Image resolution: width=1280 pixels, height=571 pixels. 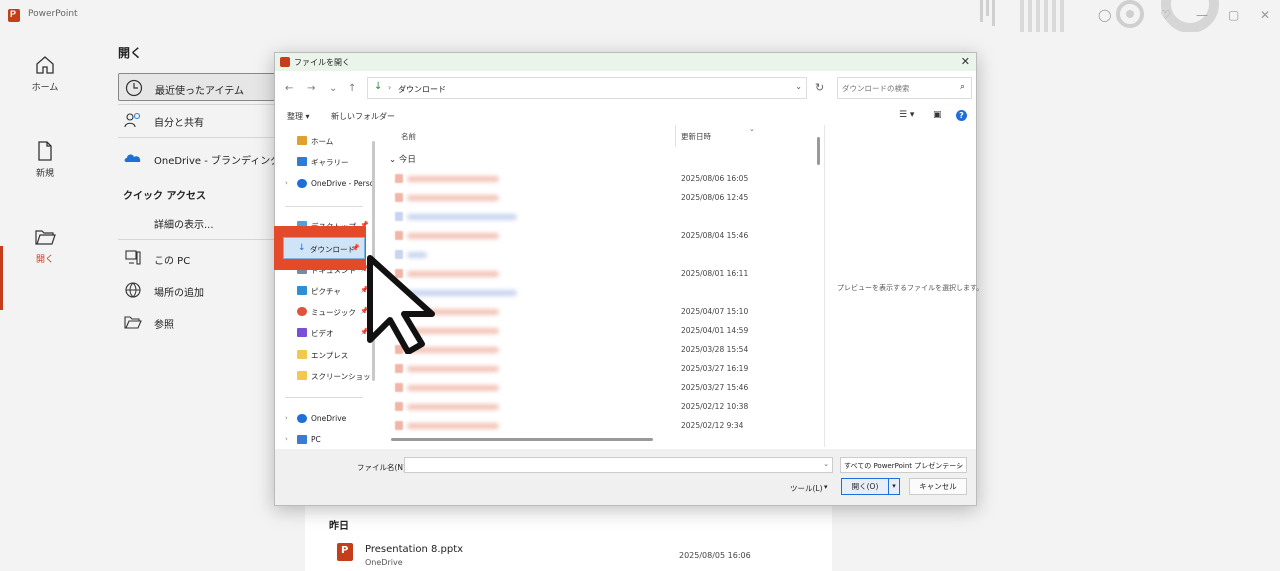 What do you see at coordinates (414, 549) in the screenshot?
I see `recent-file-name: Presentation 8.pptx` at bounding box center [414, 549].